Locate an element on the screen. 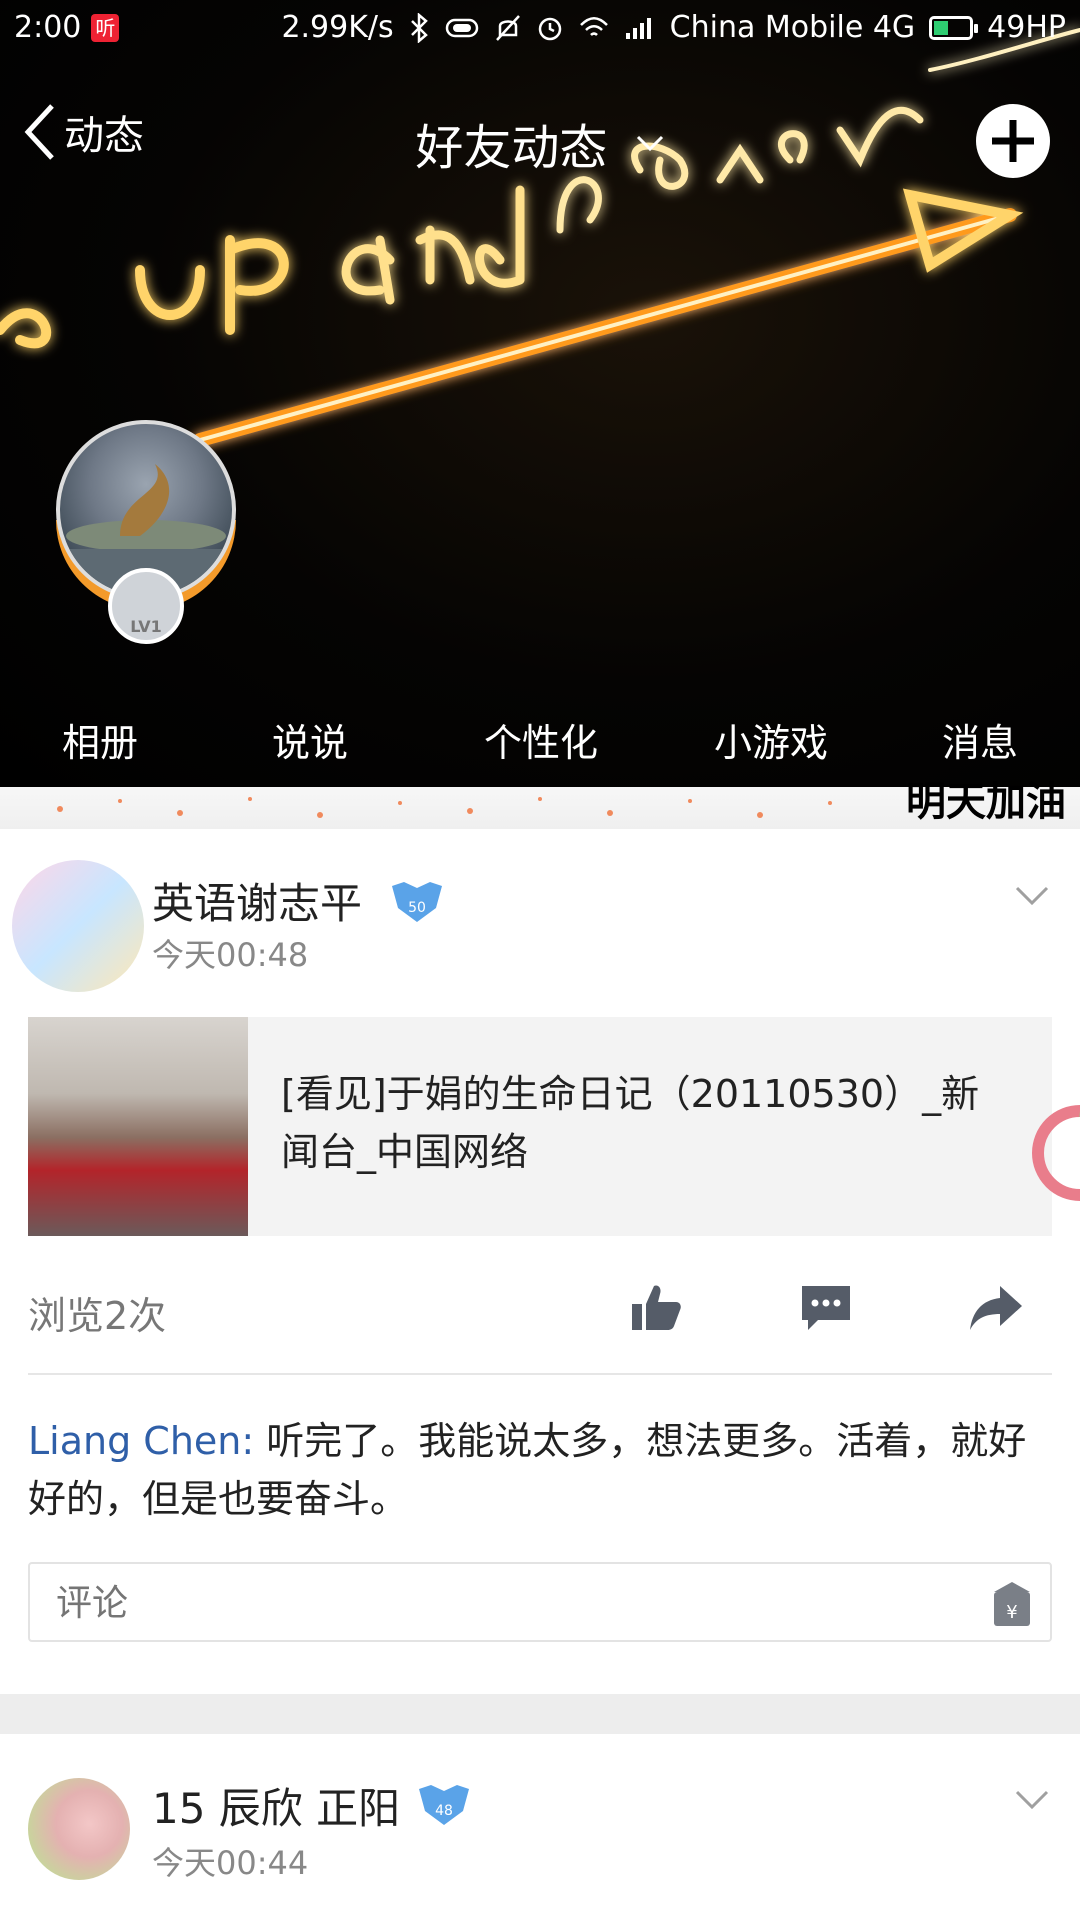 The width and height of the screenshot is (1080, 1920). tab-personalize: 个性化 is located at coordinates (541, 739).